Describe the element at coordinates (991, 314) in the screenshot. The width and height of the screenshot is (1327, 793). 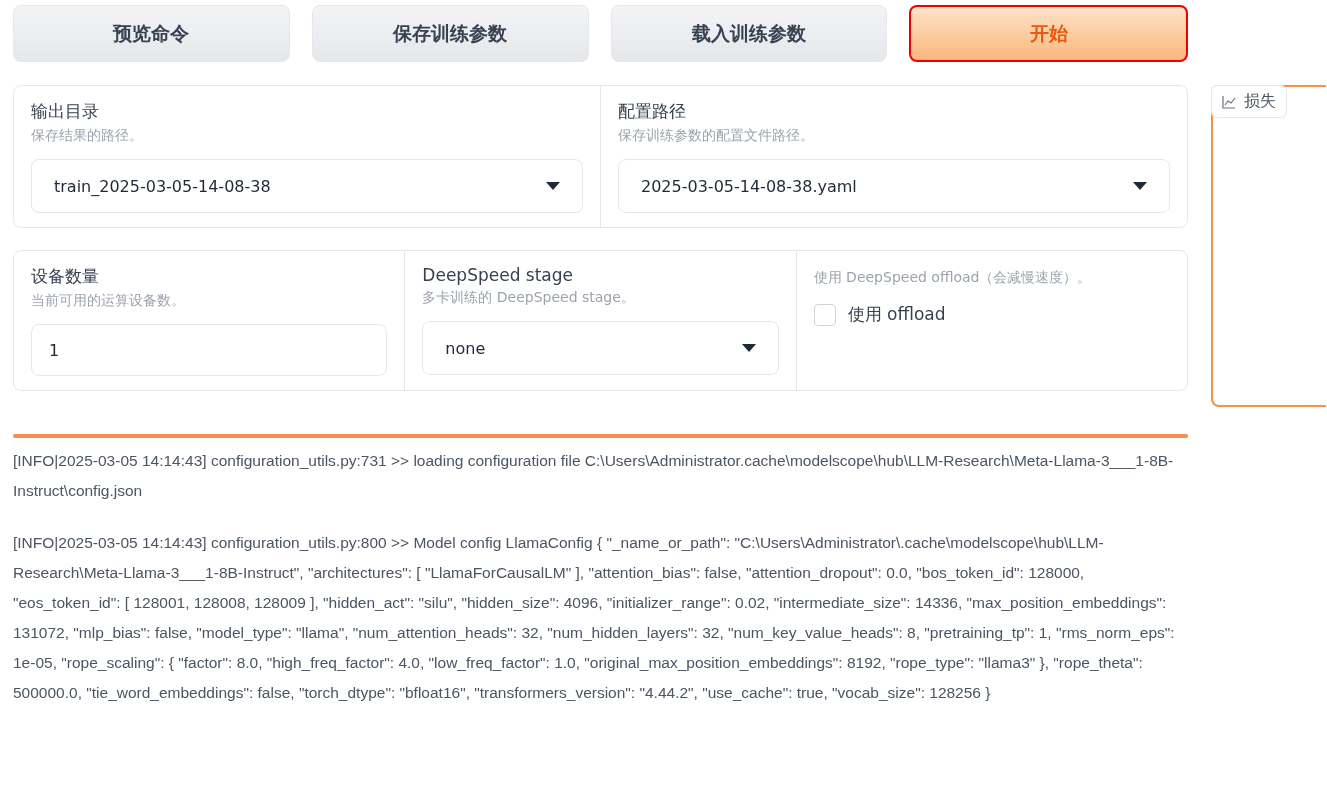
I see `checkbox-option: 使用 offload` at that location.